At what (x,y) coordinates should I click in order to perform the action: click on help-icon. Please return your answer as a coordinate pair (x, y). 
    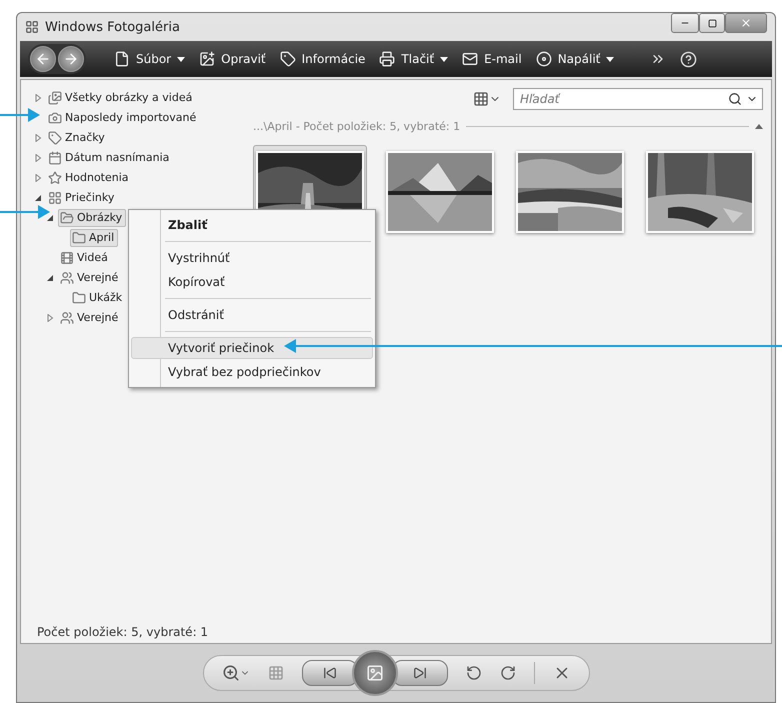
    Looking at the image, I should click on (689, 59).